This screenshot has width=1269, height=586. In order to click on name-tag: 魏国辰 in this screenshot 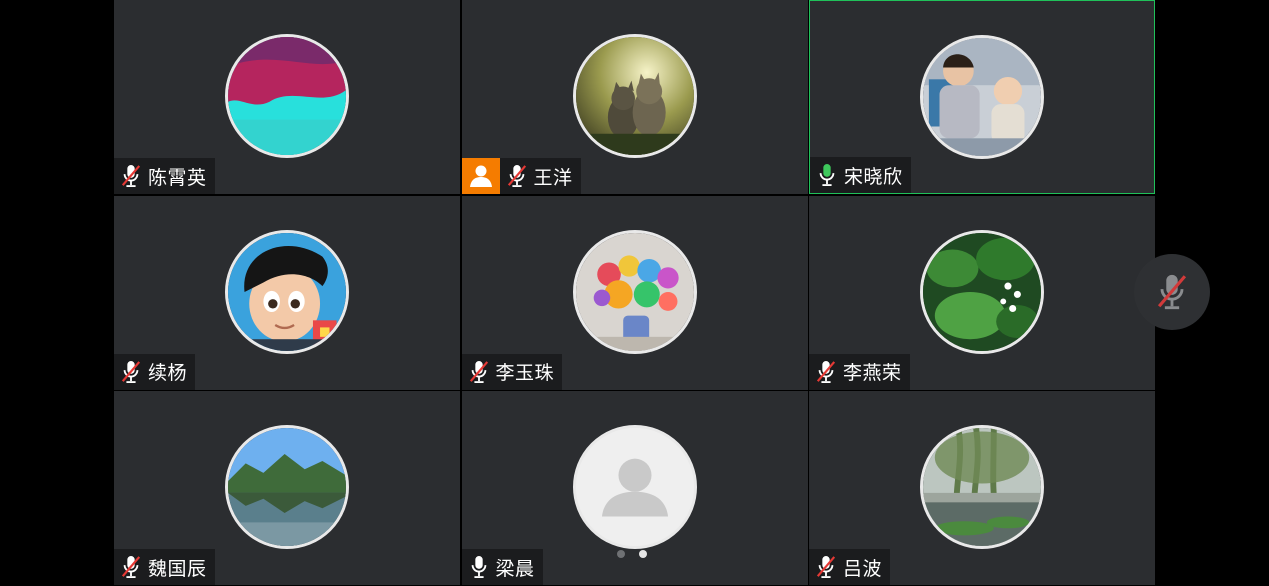, I will do `click(164, 567)`.